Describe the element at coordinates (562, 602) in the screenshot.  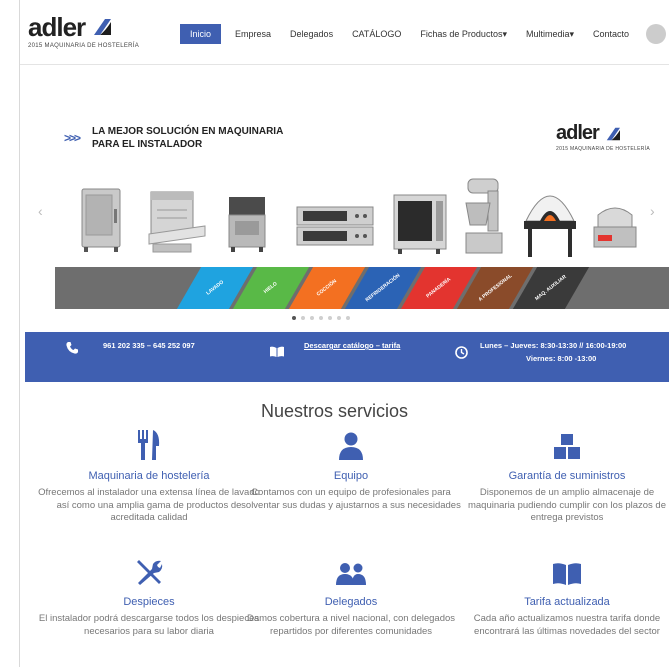
I see `service-tarifa-title: Tarifa actualizada` at that location.